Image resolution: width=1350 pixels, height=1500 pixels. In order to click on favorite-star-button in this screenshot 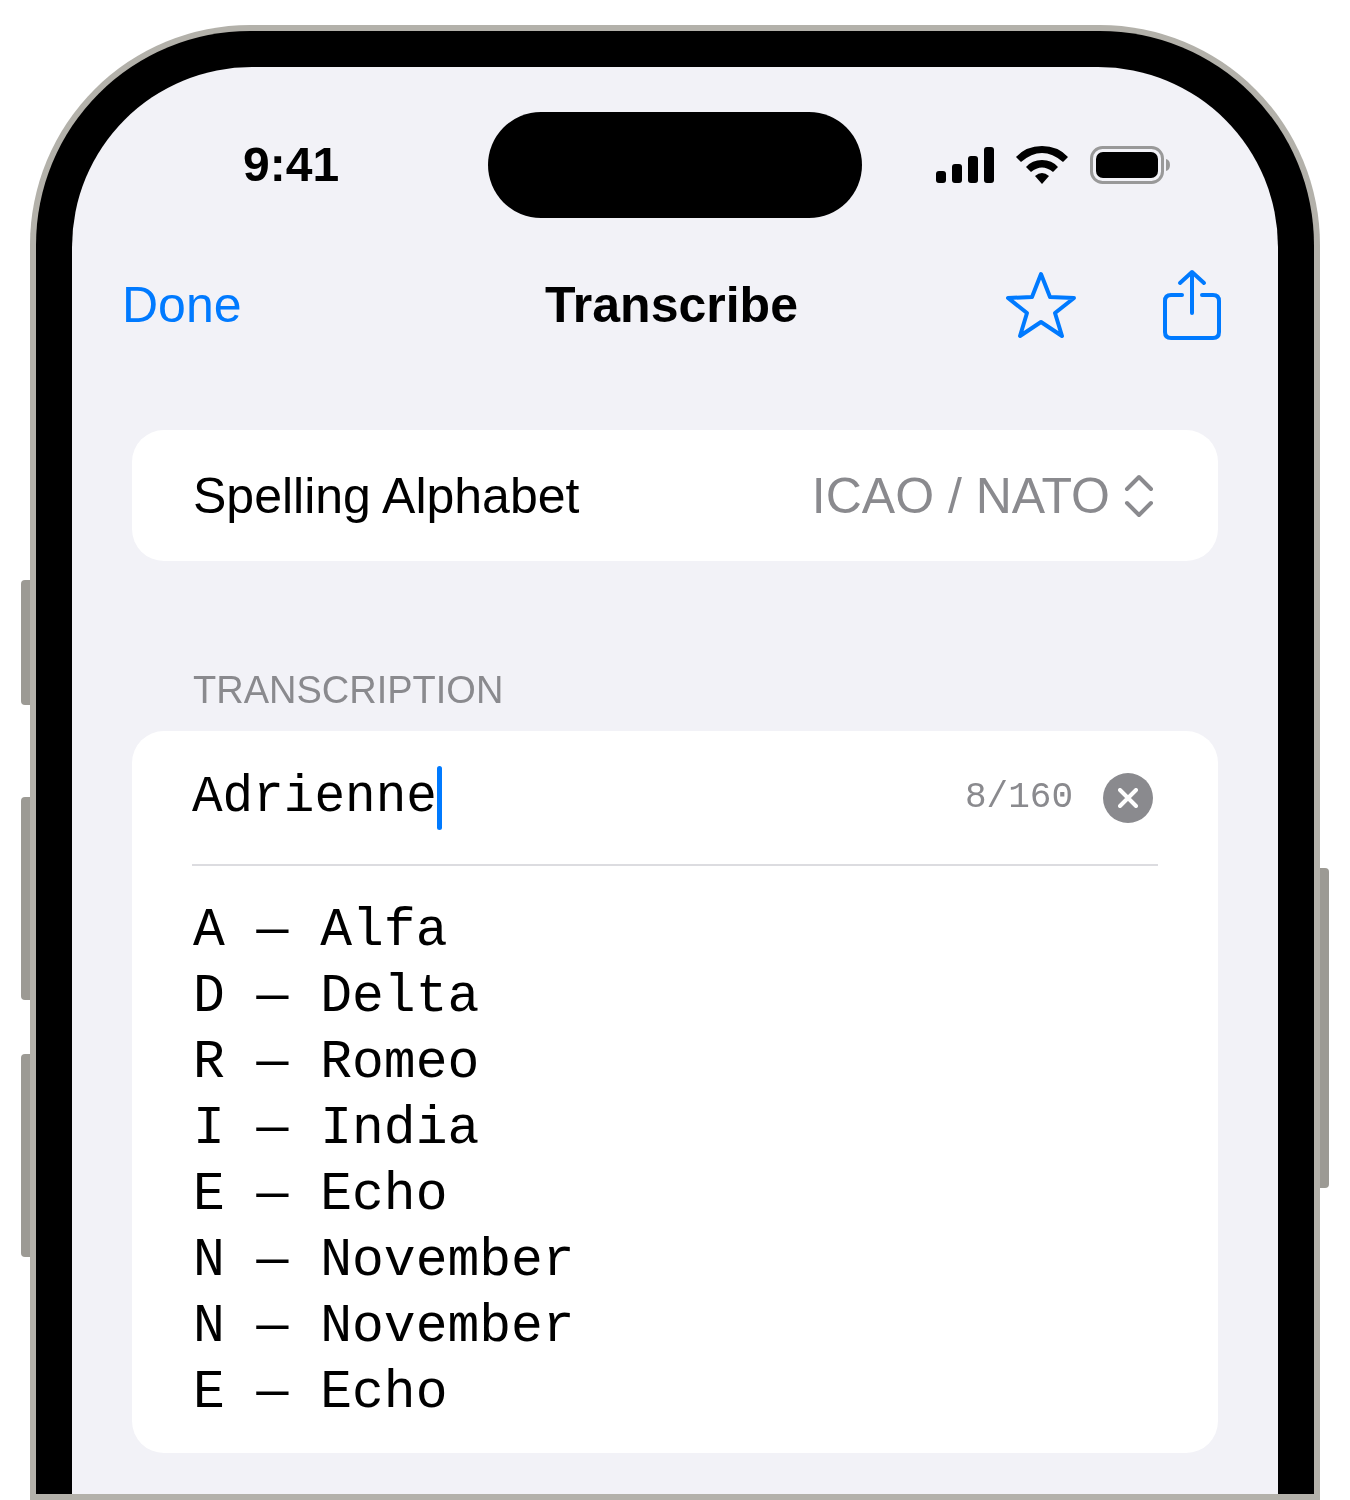, I will do `click(1041, 305)`.